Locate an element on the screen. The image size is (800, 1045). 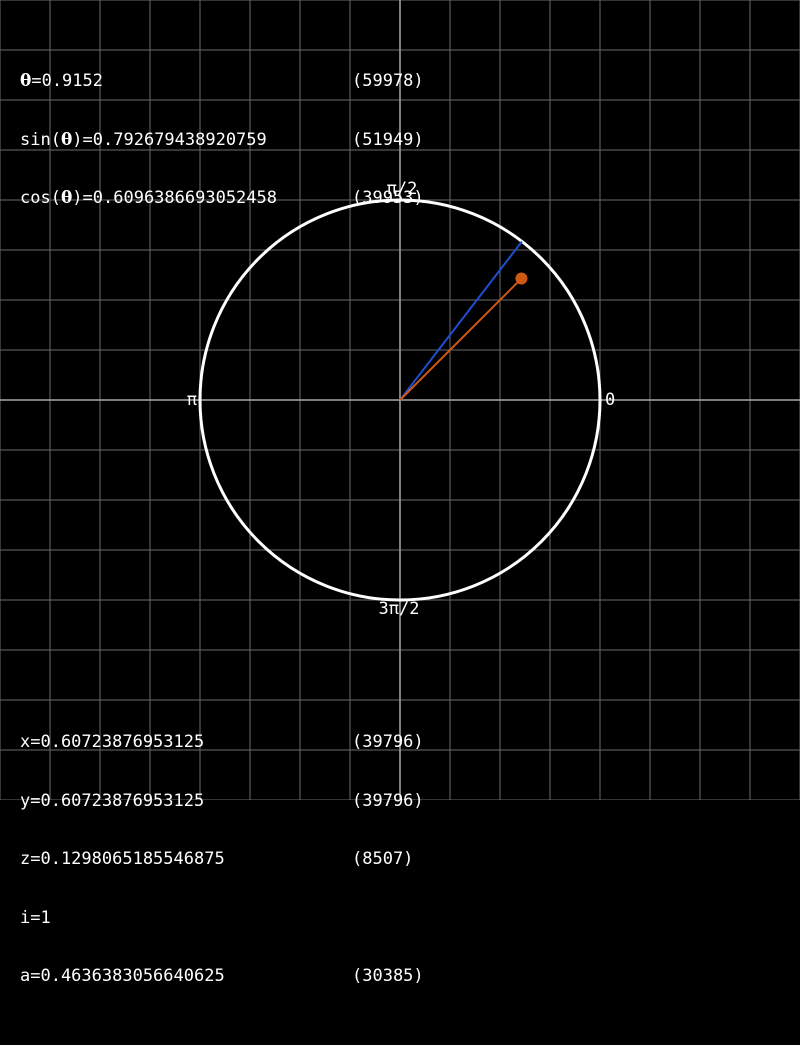
cos-number: )=0.6096386693052458 is located at coordinates (174, 198).